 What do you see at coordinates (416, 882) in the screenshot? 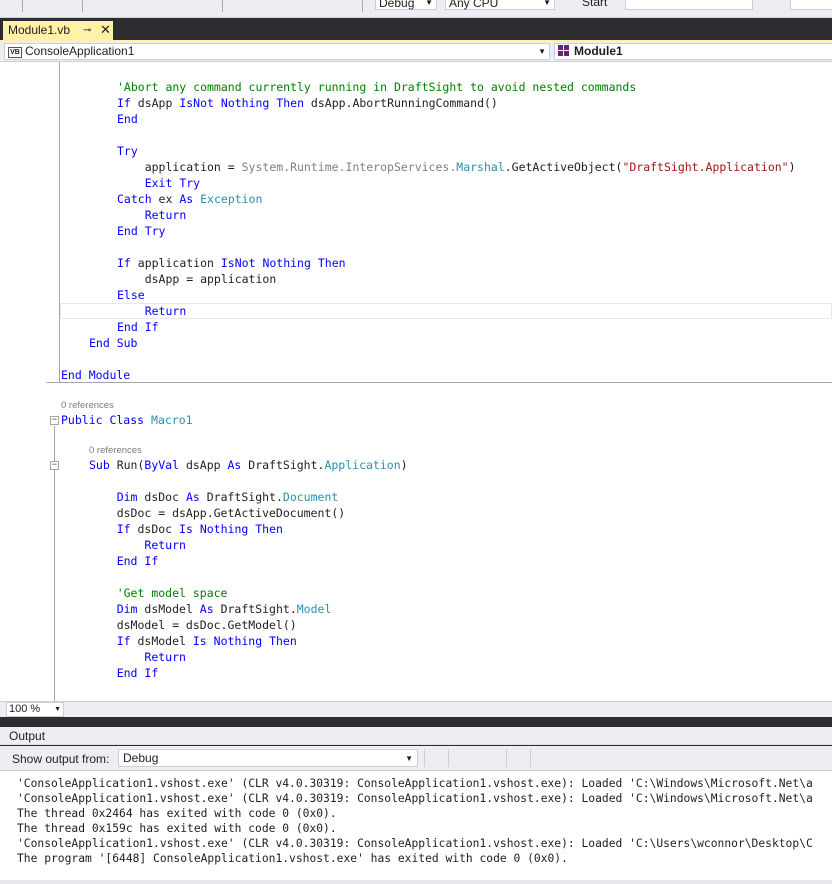
I see `output-horizontal-scrollbar` at bounding box center [416, 882].